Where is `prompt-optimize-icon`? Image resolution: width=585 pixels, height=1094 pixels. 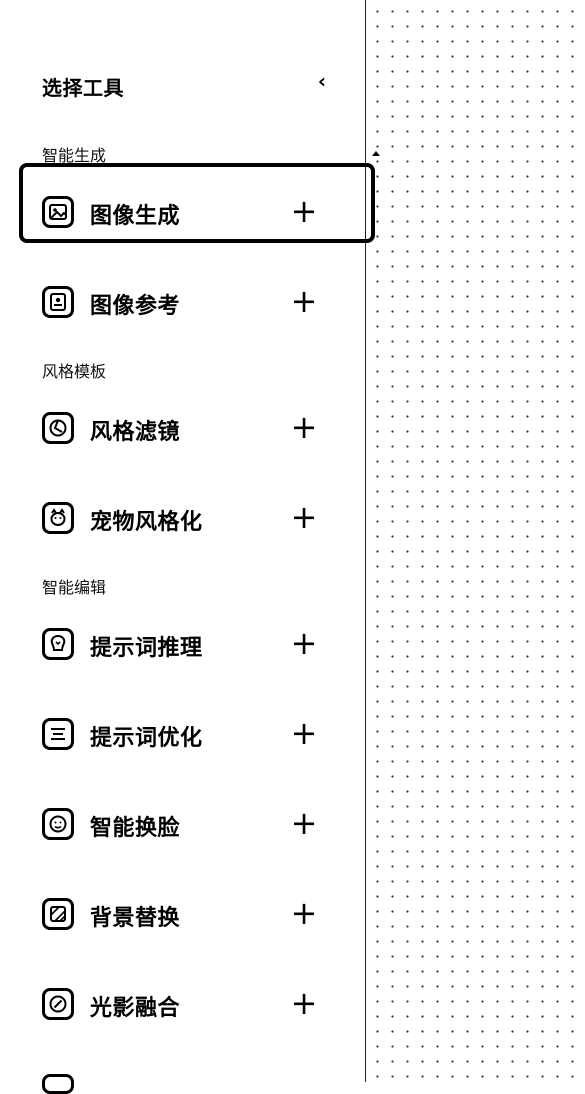 prompt-optimize-icon is located at coordinates (58, 734).